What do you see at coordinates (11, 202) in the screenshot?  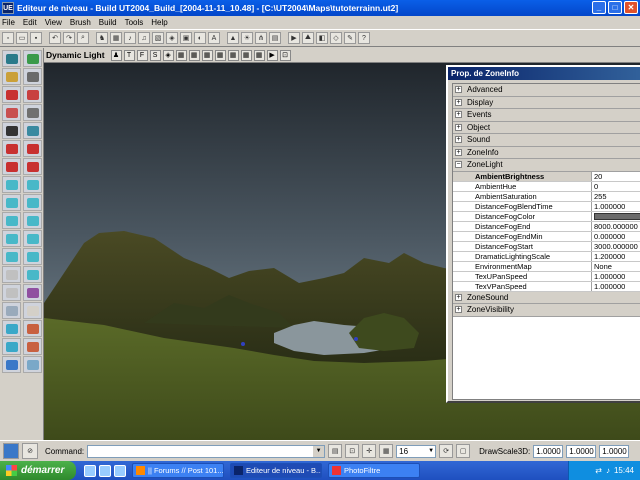 I see `cylinder-brush-icon` at bounding box center [11, 202].